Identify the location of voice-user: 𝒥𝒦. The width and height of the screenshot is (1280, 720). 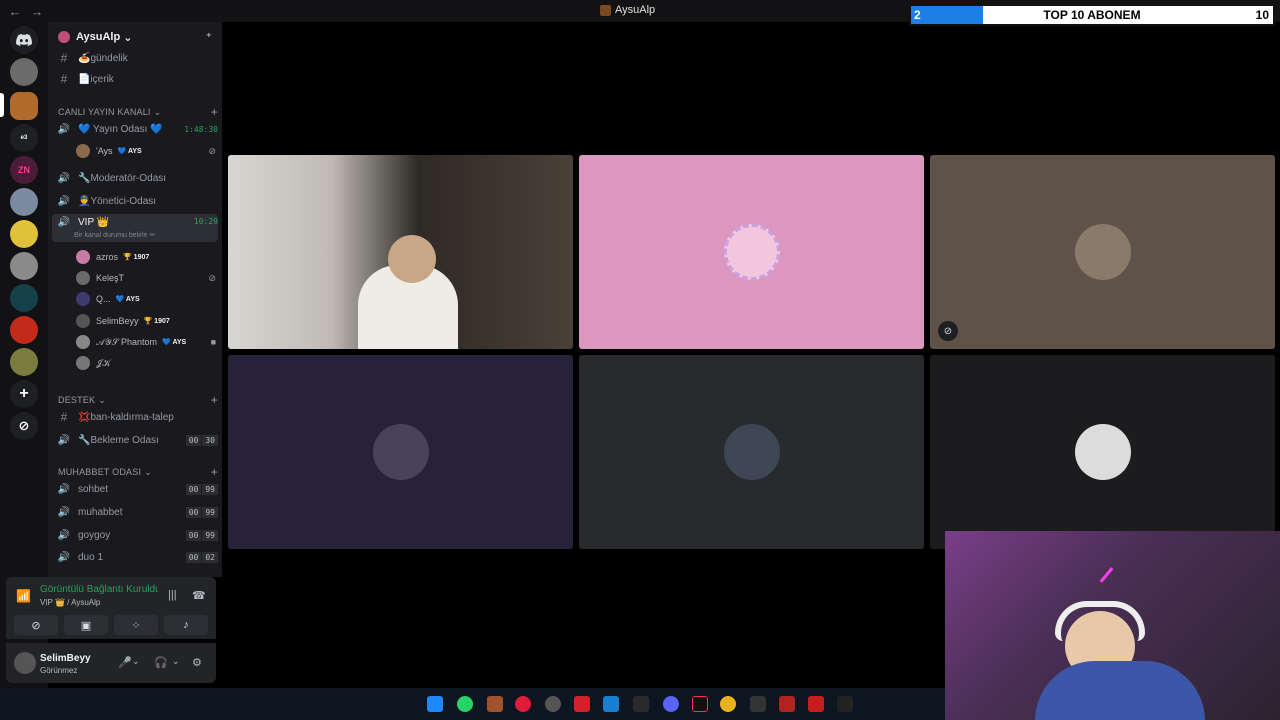
(146, 363).